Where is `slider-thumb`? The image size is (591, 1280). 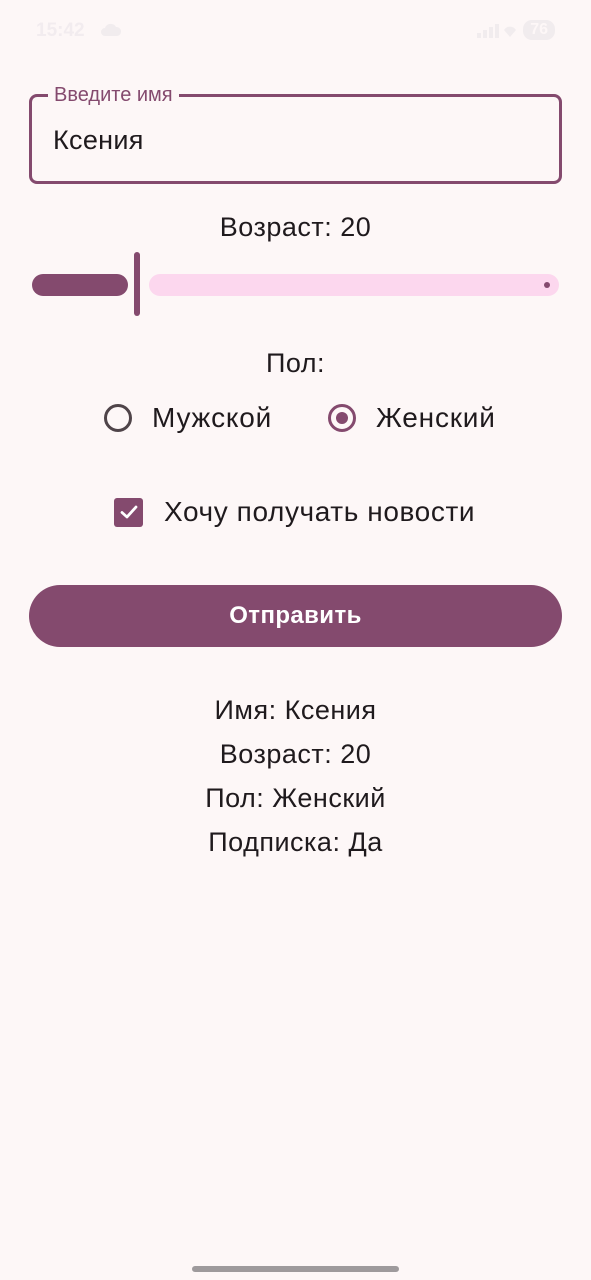
slider-thumb is located at coordinates (137, 284).